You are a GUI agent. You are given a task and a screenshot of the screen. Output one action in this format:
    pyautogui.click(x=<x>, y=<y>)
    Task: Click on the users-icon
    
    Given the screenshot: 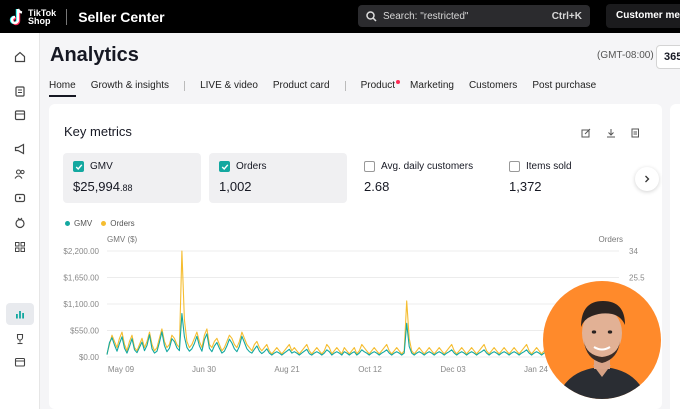 What is the action you would take?
    pyautogui.click(x=20, y=174)
    